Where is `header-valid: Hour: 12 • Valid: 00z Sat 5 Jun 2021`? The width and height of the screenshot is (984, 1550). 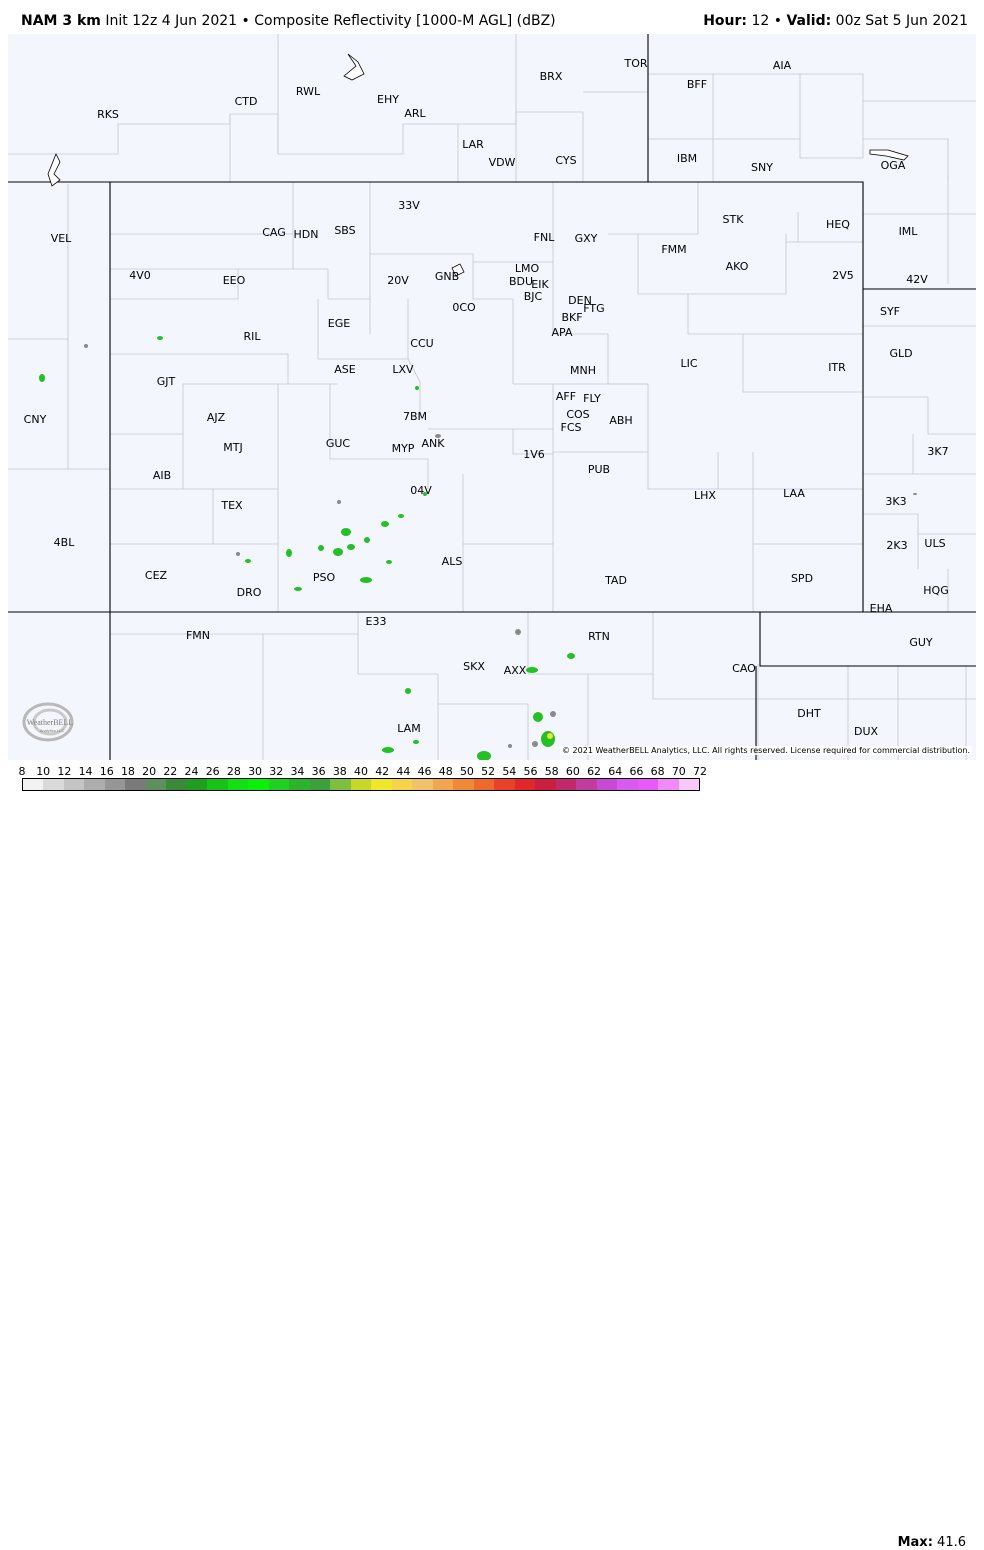
header-valid: Hour: 12 • Valid: 00z Sat 5 Jun 2021 is located at coordinates (835, 21).